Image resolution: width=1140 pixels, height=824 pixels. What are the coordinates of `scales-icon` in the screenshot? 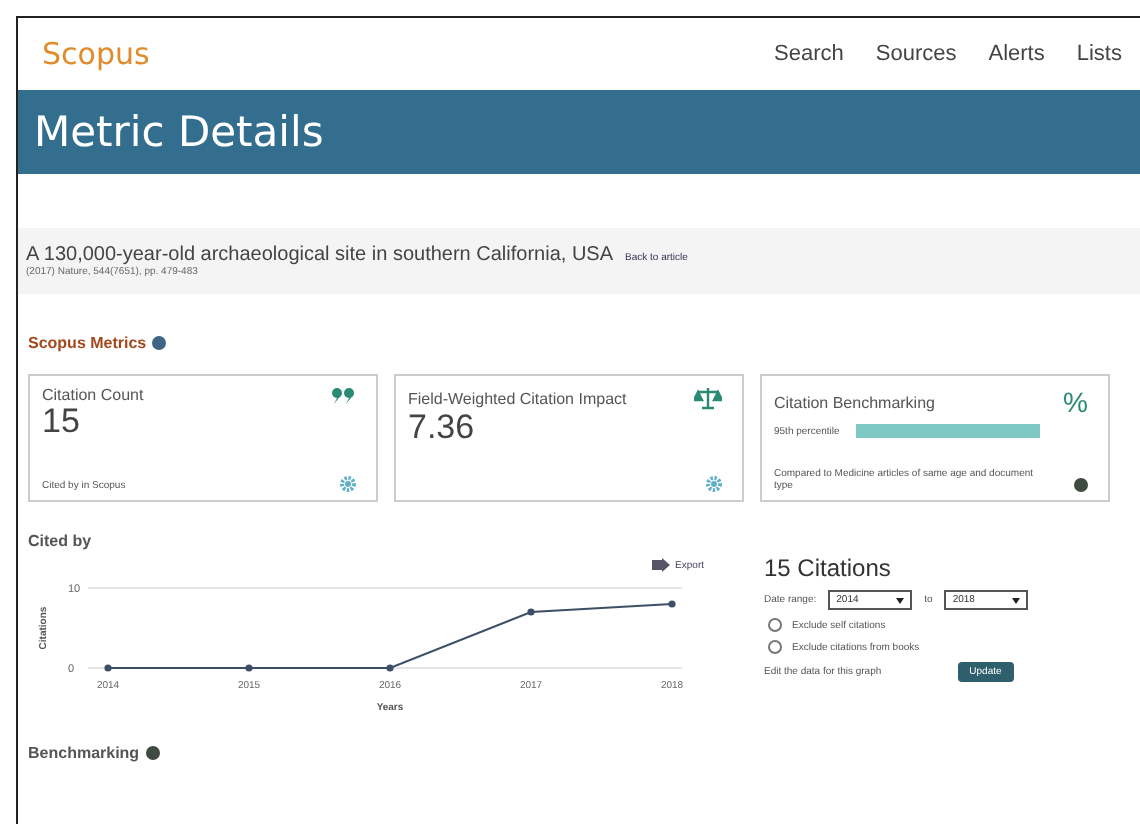 It's located at (708, 398).